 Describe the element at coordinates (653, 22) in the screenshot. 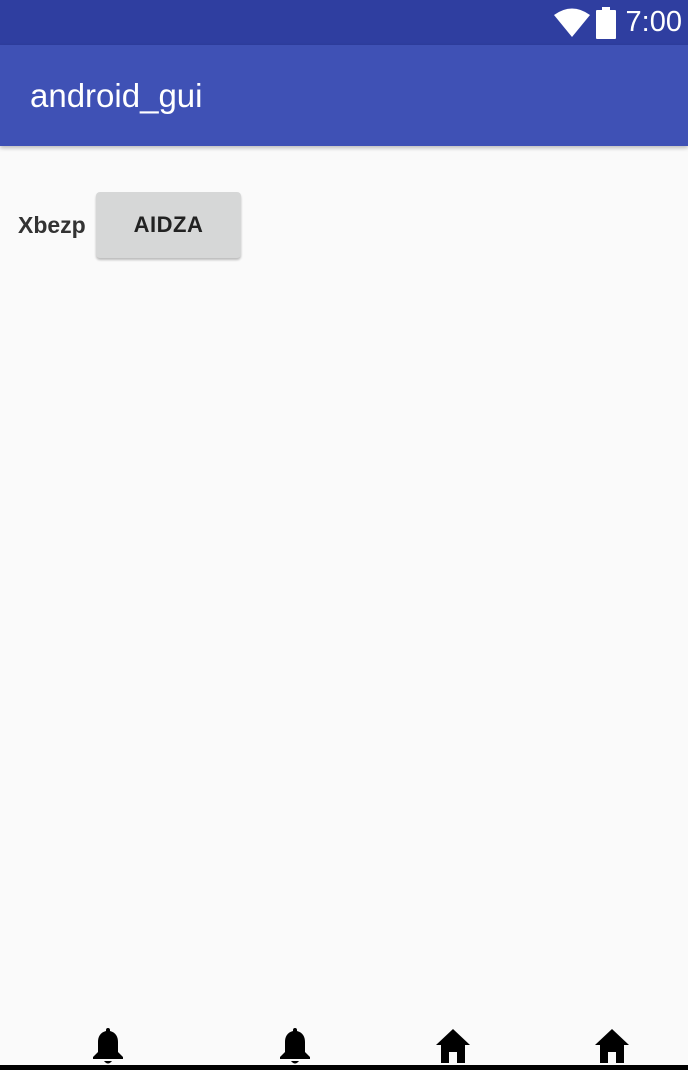

I see `status-time: 7:00` at that location.